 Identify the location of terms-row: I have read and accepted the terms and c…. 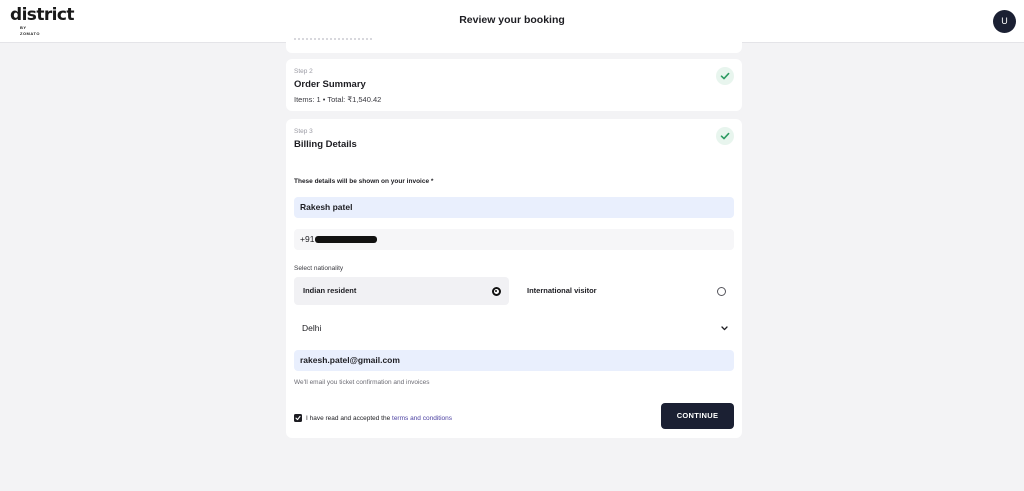
(373, 419).